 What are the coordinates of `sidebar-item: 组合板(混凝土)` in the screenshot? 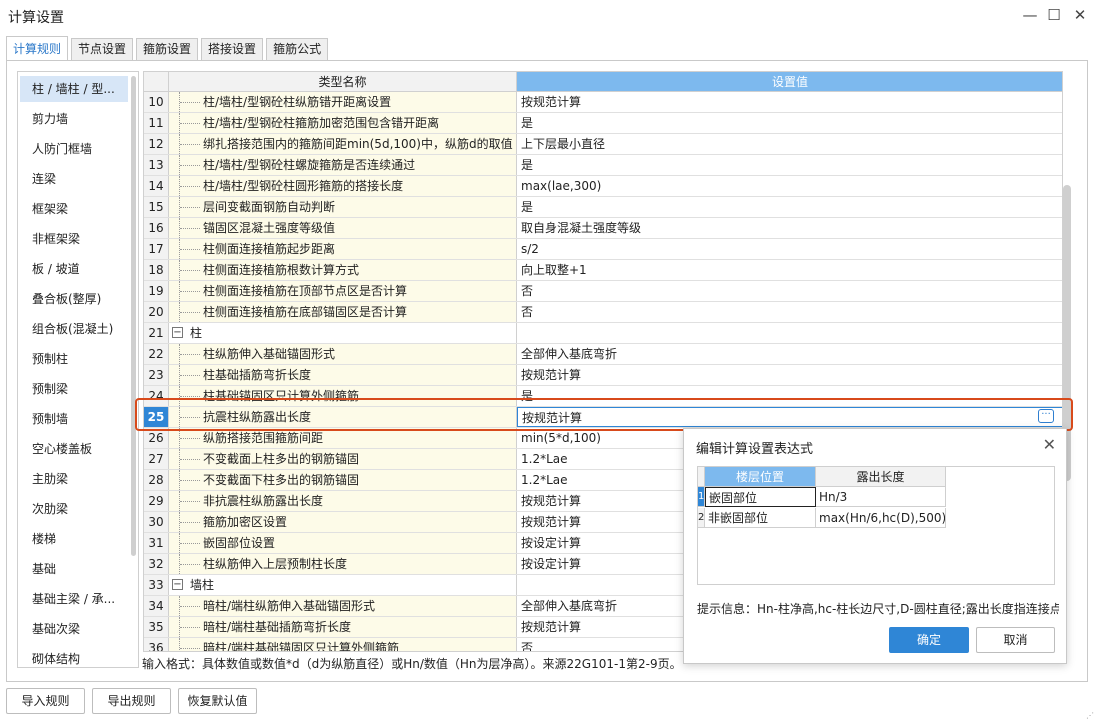 It's located at (74, 329).